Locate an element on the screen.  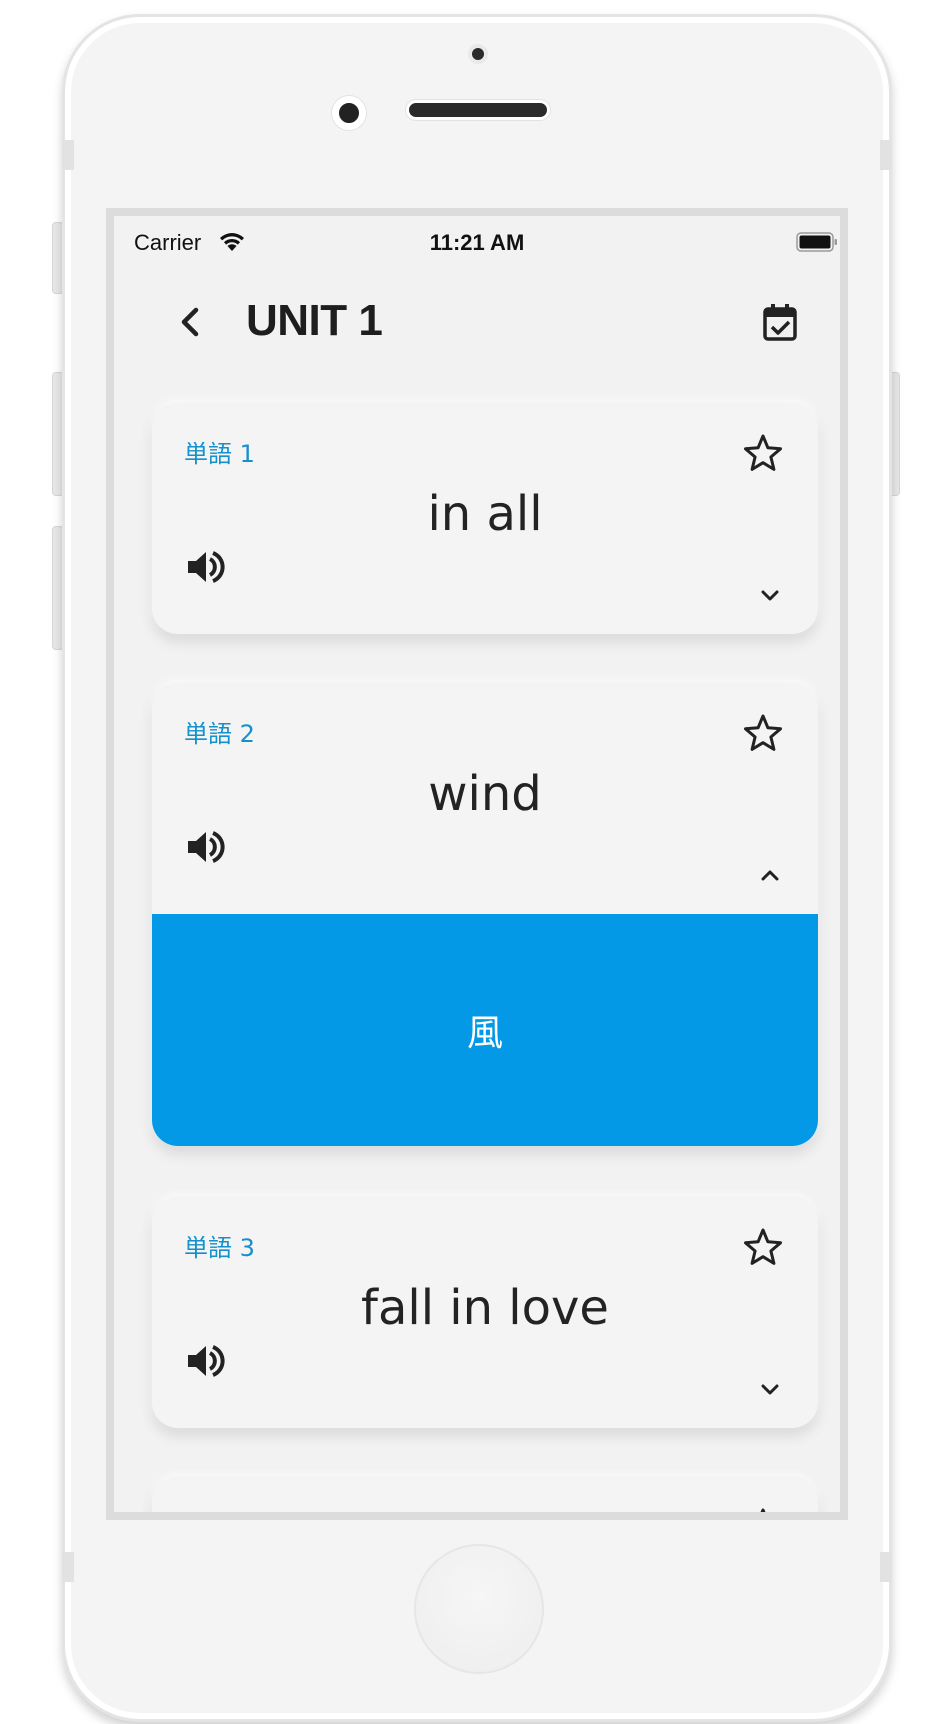
word-text: fall in love is located at coordinates (485, 1308).